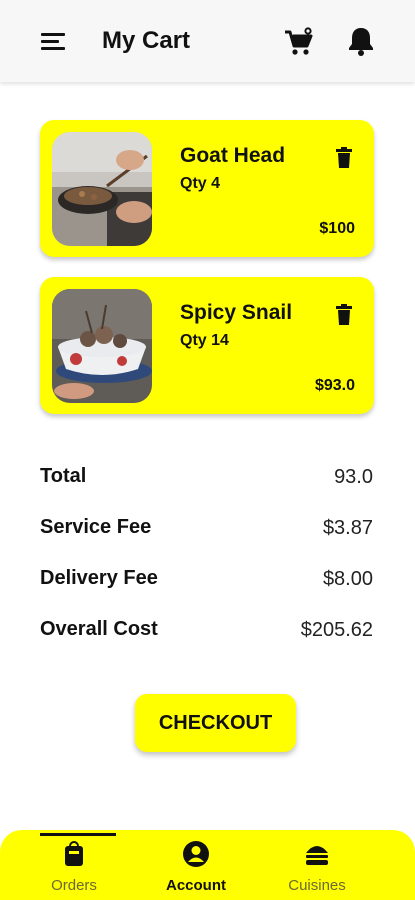  I want to click on app-bar: My Cart, so click(207, 41).